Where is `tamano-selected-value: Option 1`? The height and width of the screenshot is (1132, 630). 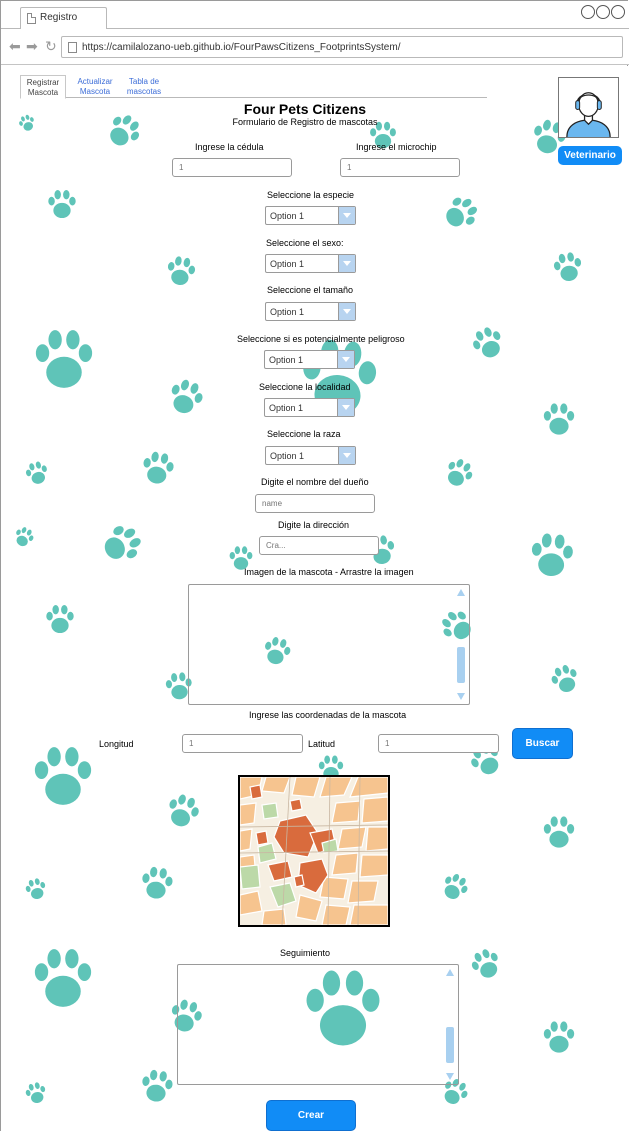 tamano-selected-value: Option 1 is located at coordinates (287, 312).